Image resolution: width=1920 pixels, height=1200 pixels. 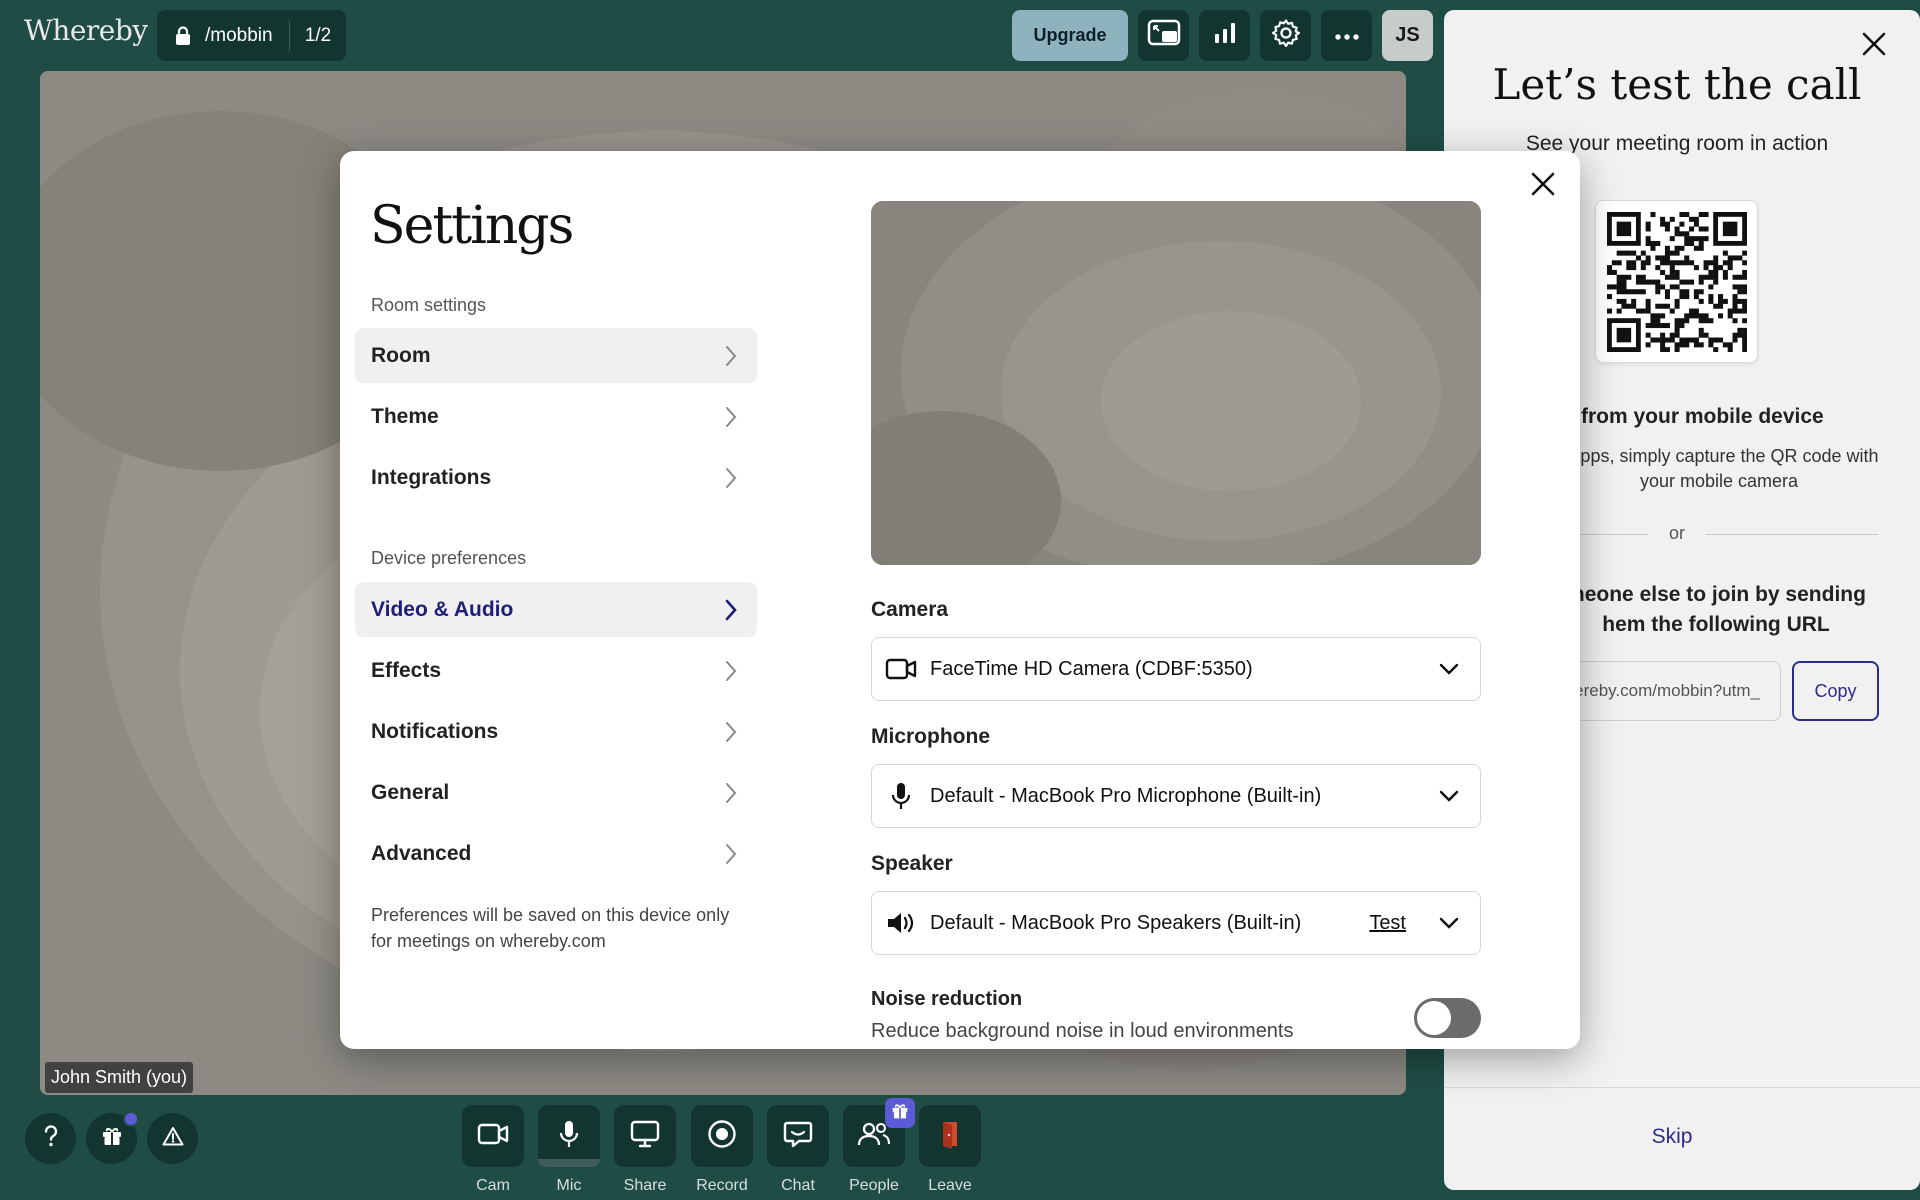 I want to click on camera-preview, so click(x=1176, y=383).